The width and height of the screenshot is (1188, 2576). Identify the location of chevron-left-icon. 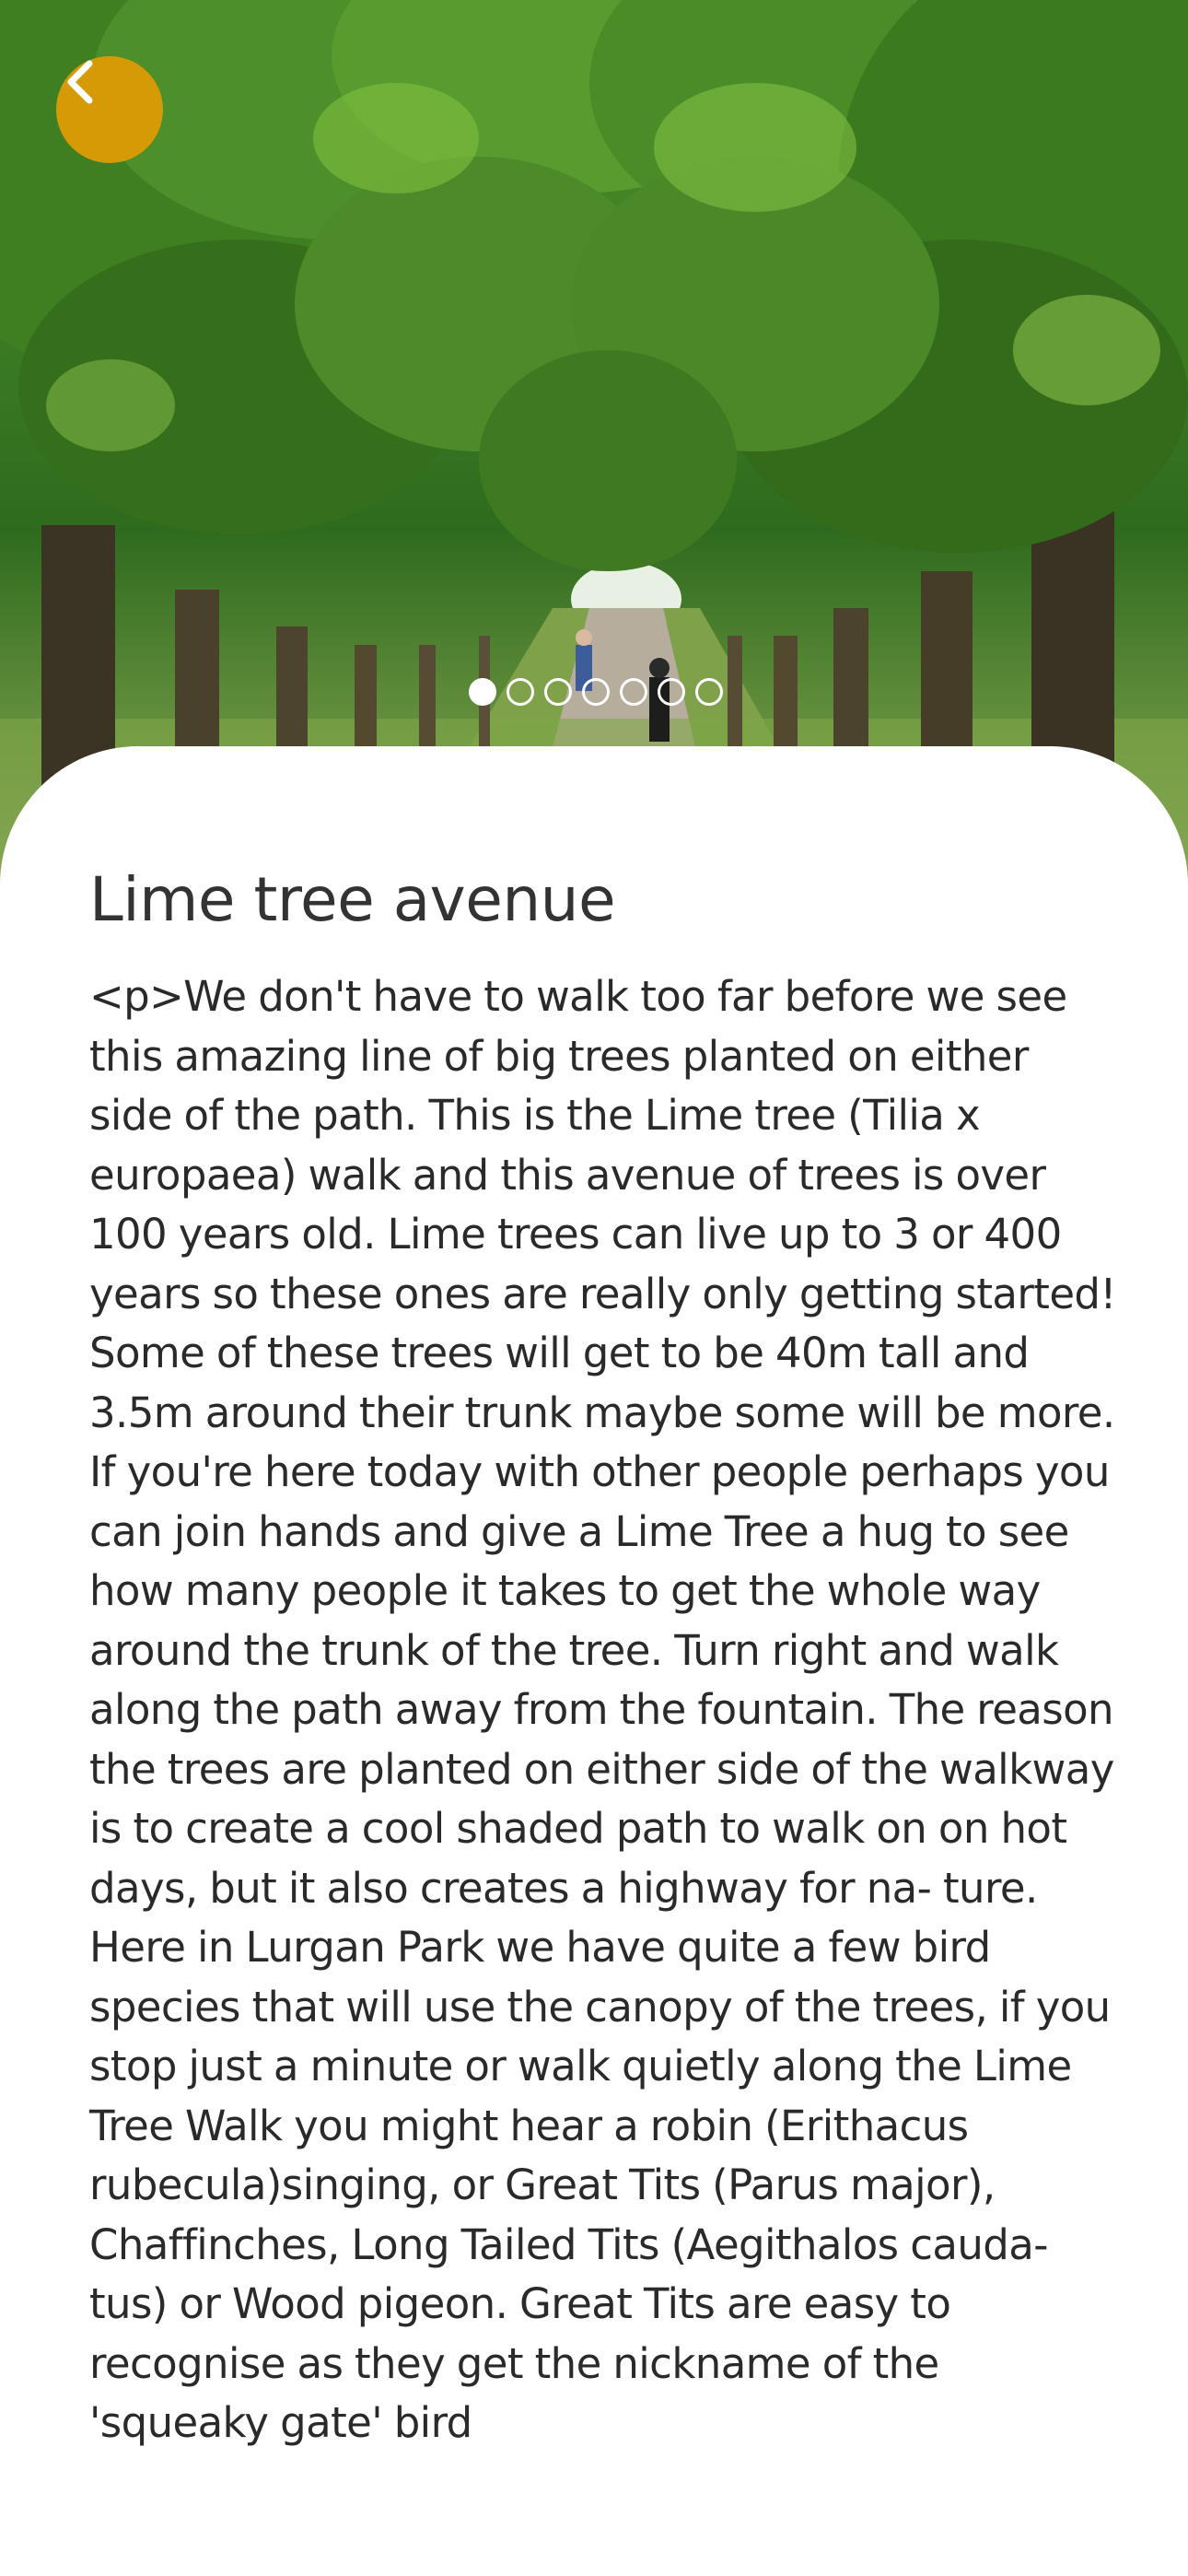
(80, 82).